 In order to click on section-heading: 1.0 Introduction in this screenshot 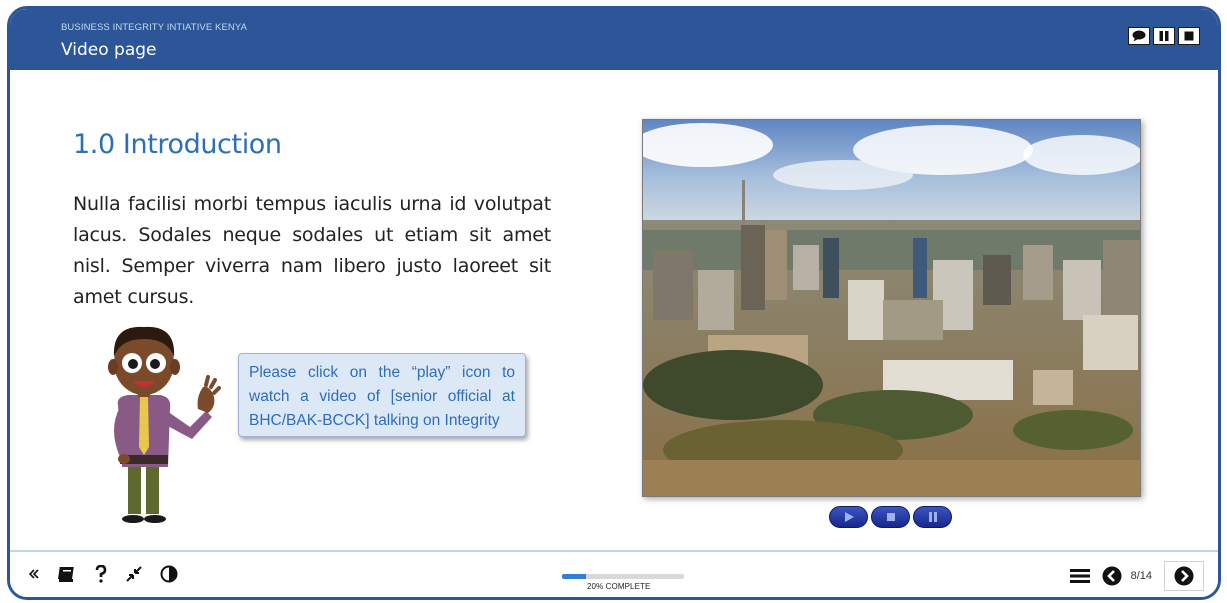, I will do `click(177, 144)`.